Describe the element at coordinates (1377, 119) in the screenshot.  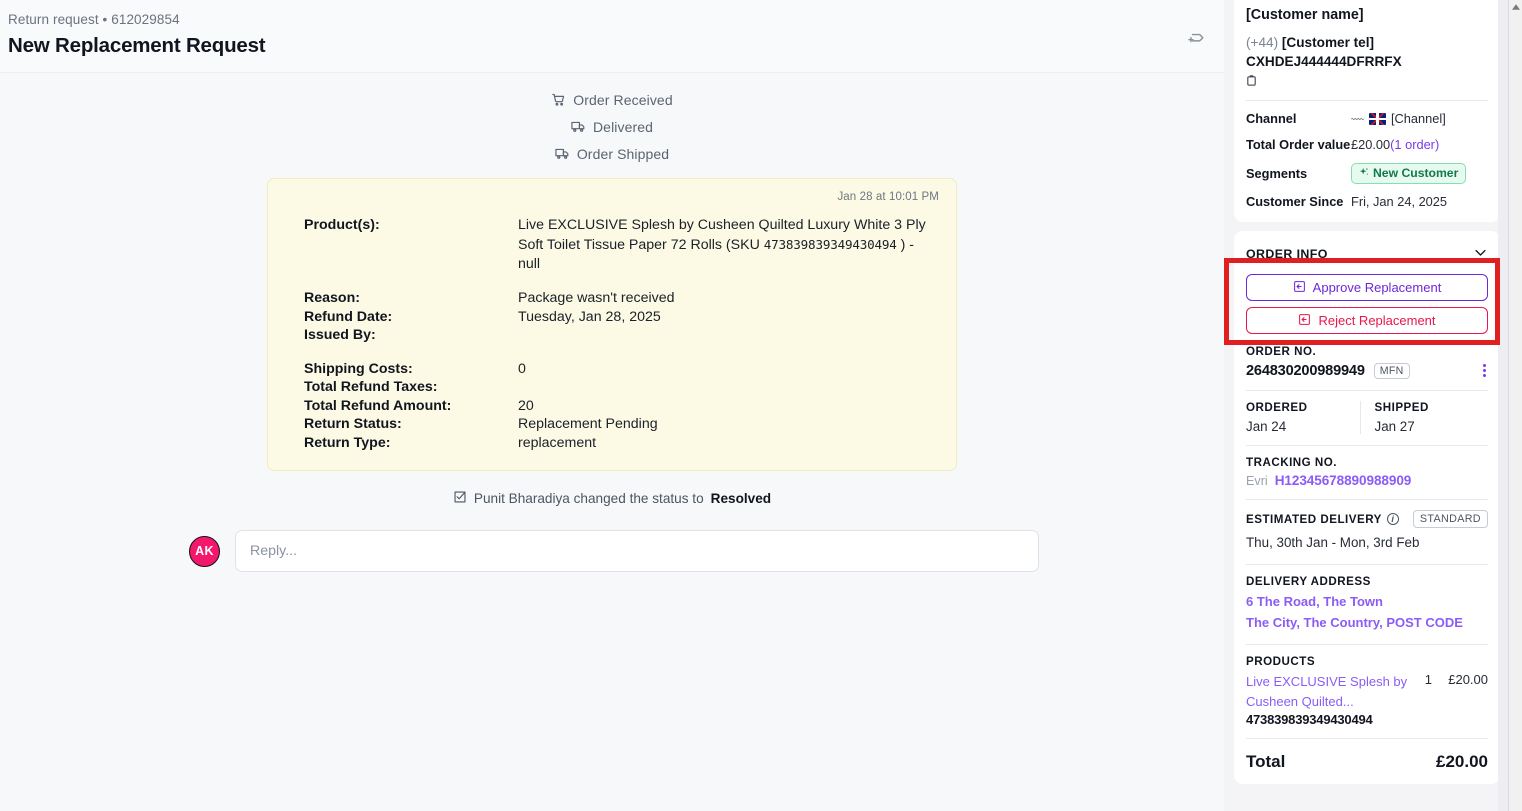
I see `uk-flag-icon` at that location.